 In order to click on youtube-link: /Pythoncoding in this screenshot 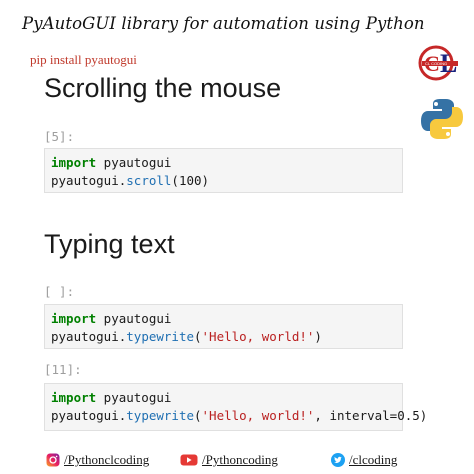, I will do `click(229, 460)`.